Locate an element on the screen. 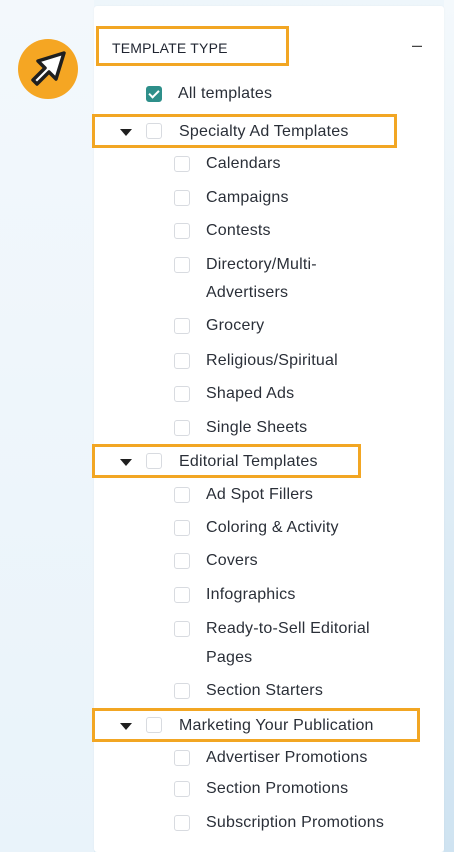 This screenshot has width=454, height=852. group-editorial-templates: Editorial Templates is located at coordinates (226, 461).